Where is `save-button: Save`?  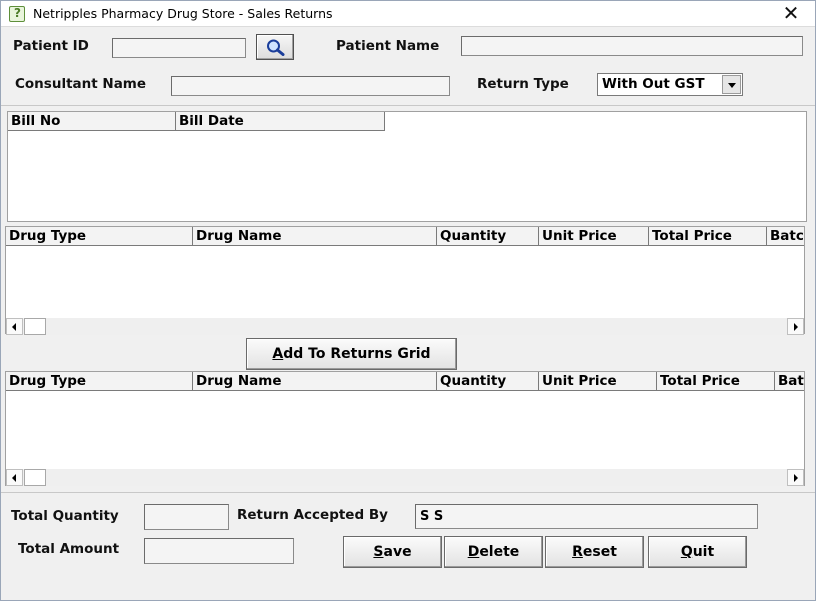
save-button: Save is located at coordinates (392, 552).